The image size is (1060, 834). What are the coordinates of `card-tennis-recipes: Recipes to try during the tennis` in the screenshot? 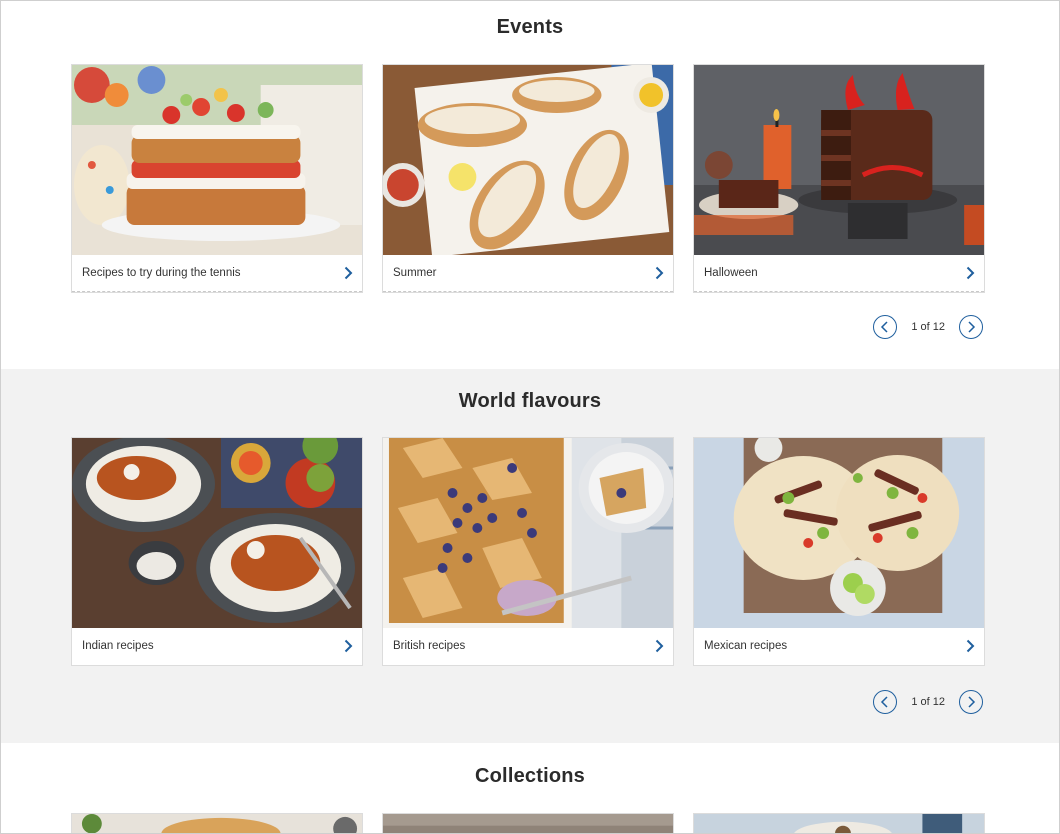 It's located at (217, 178).